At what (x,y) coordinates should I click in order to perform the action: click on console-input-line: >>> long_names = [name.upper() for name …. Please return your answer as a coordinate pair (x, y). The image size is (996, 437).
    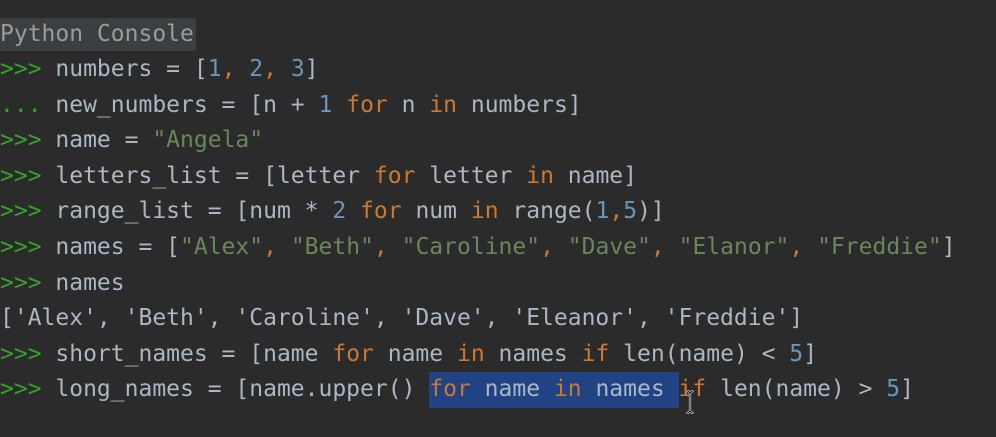
    Looking at the image, I should click on (498, 390).